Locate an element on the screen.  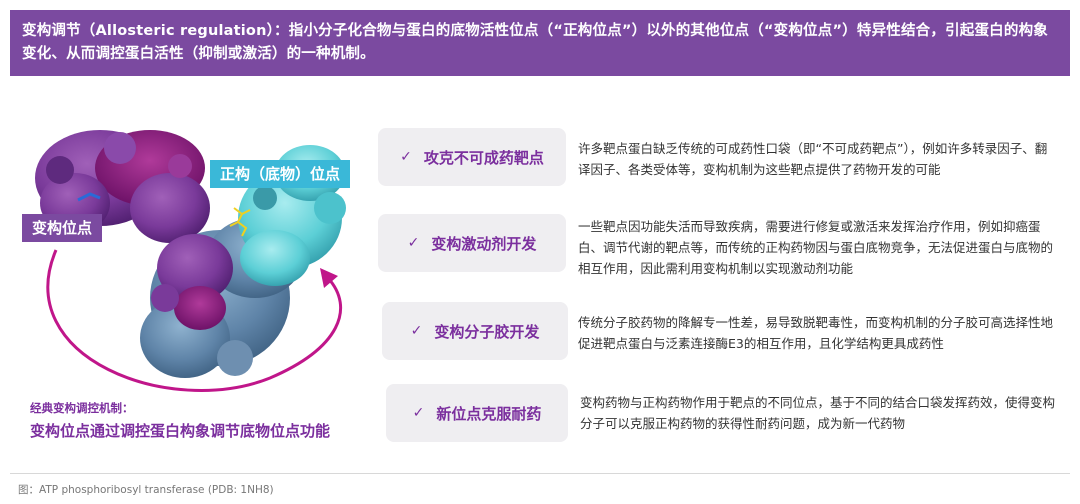
footer-divider is located at coordinates (540, 473).